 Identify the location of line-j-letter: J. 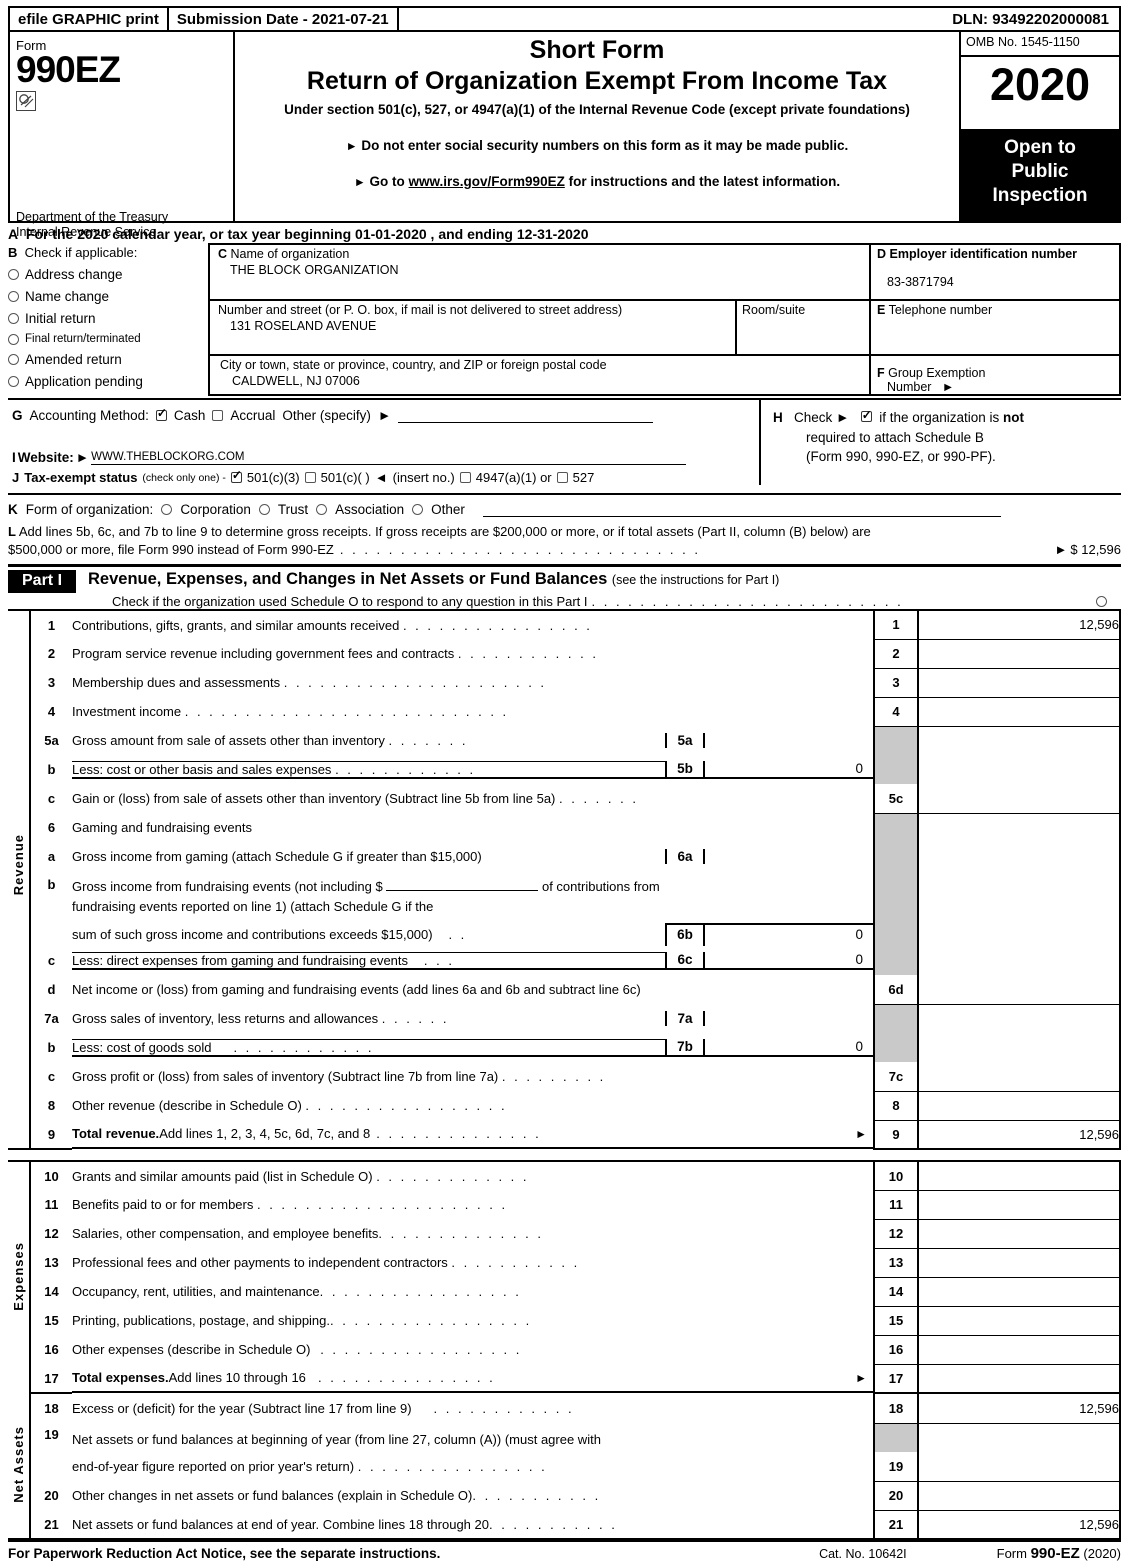
(16, 477).